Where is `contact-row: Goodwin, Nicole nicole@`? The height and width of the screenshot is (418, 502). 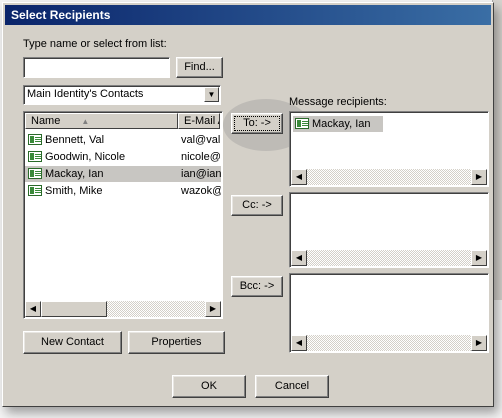
contact-row: Goodwin, Nicole nicole@ is located at coordinates (123, 157).